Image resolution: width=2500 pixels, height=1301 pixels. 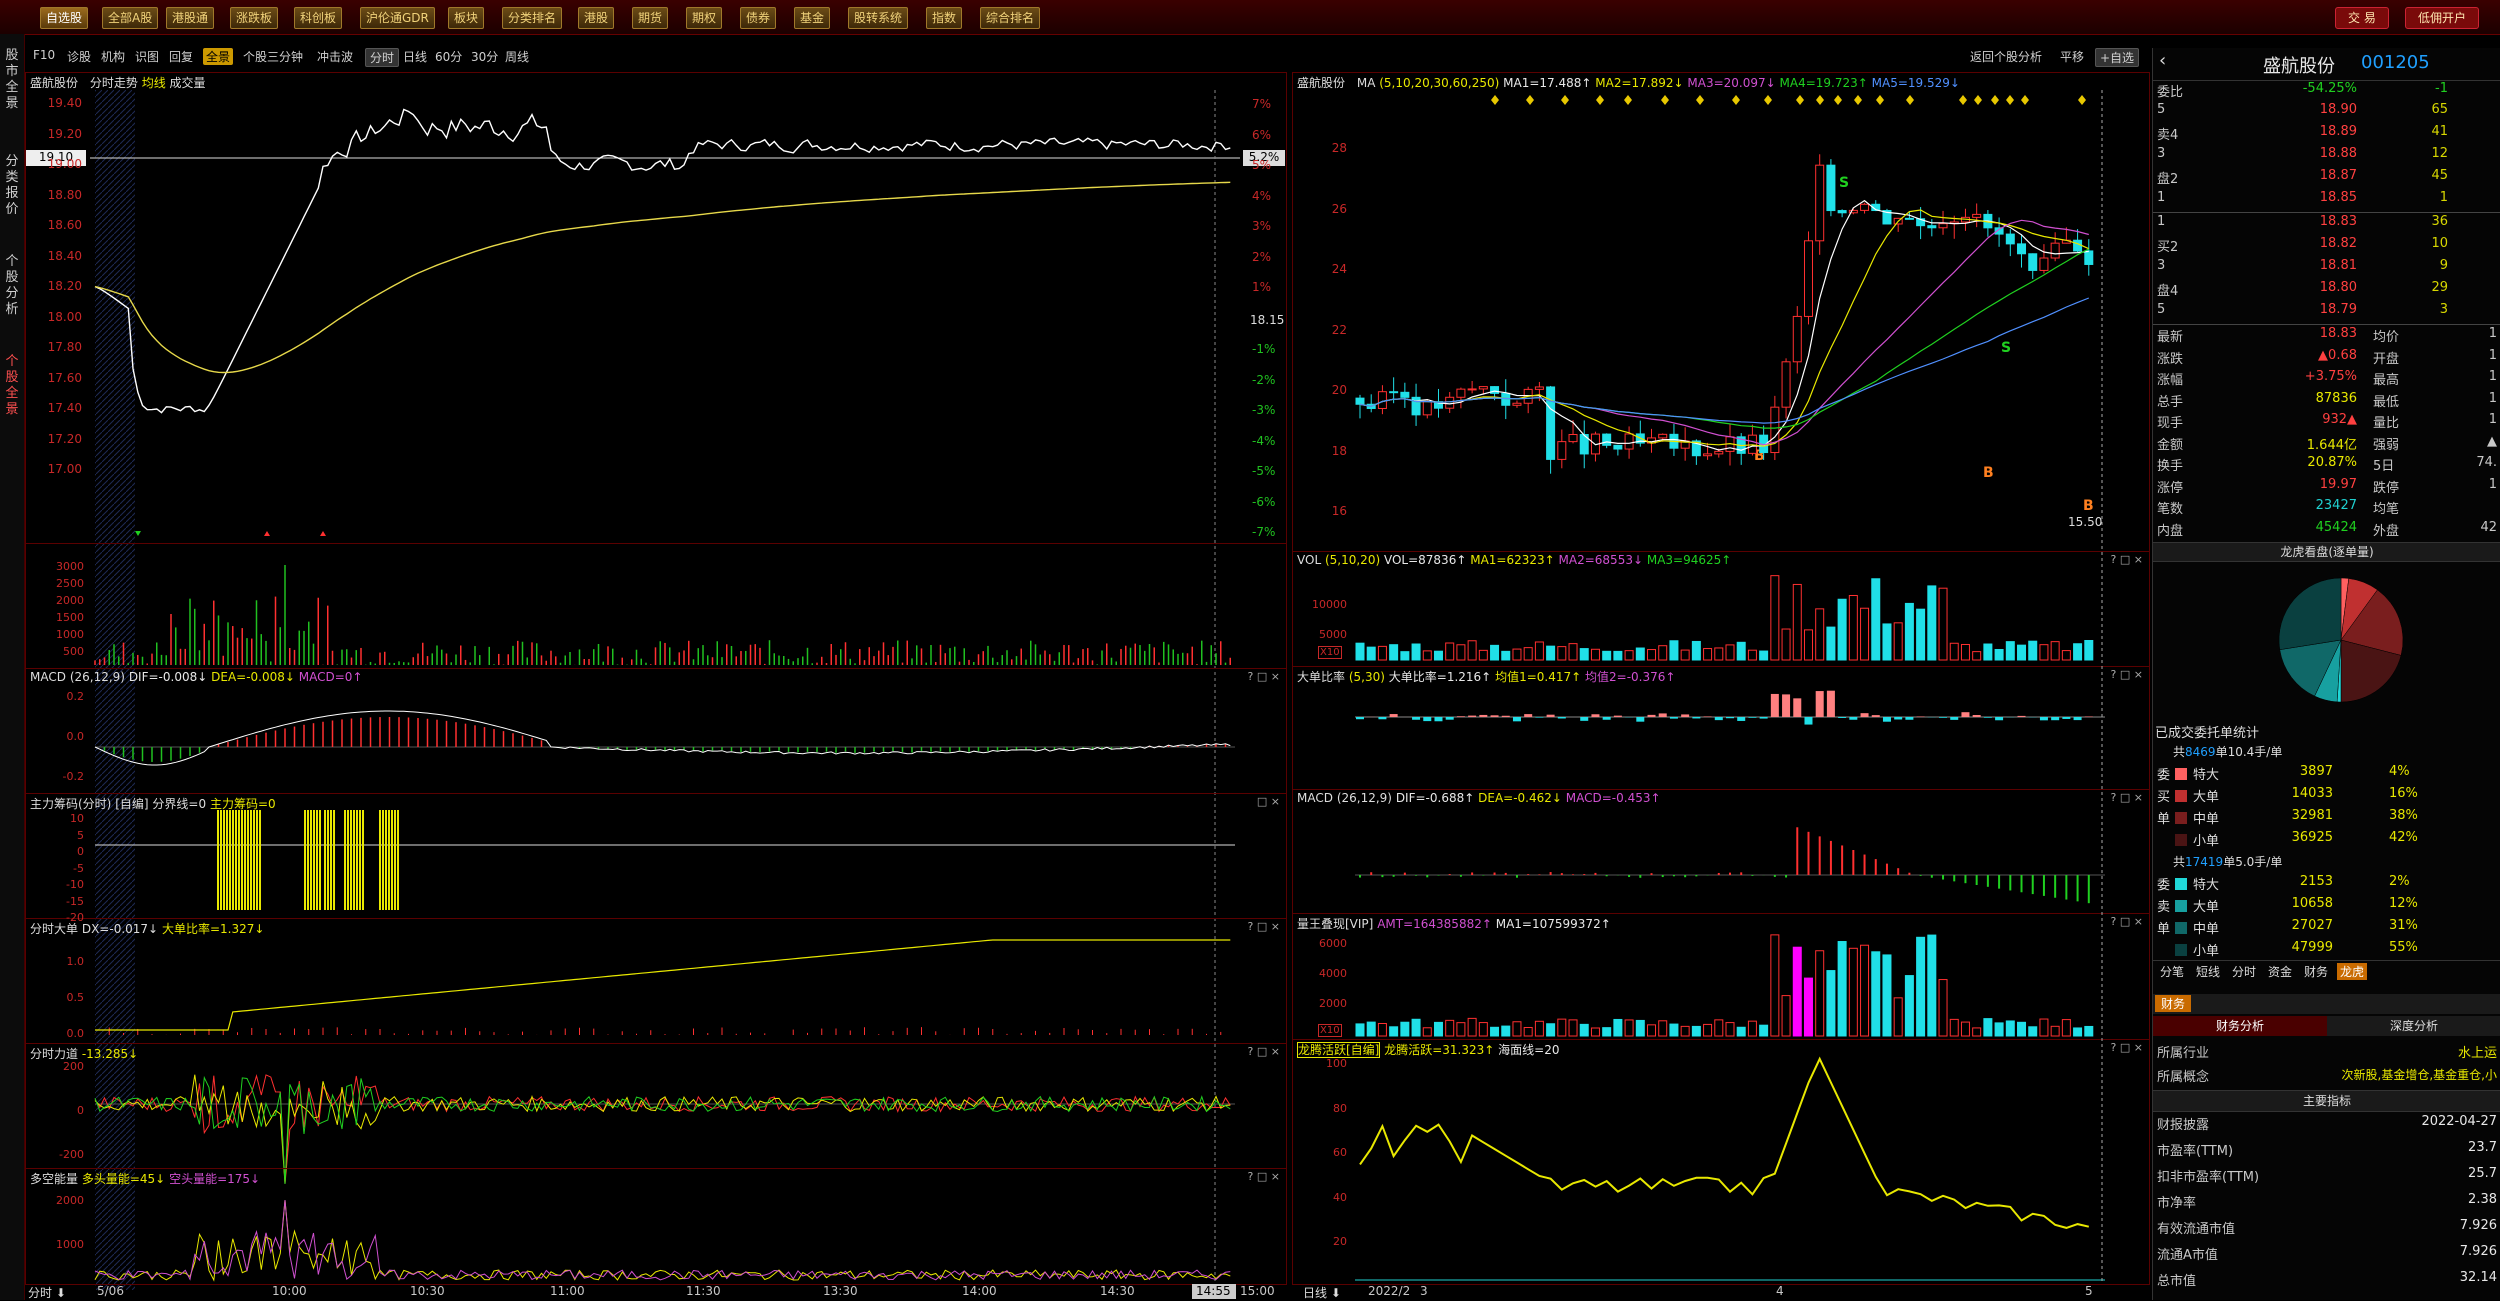 I want to click on concept-row: 所属概念 次新股,基金增仓,基金重仓,小, so click(x=2326, y=1077).